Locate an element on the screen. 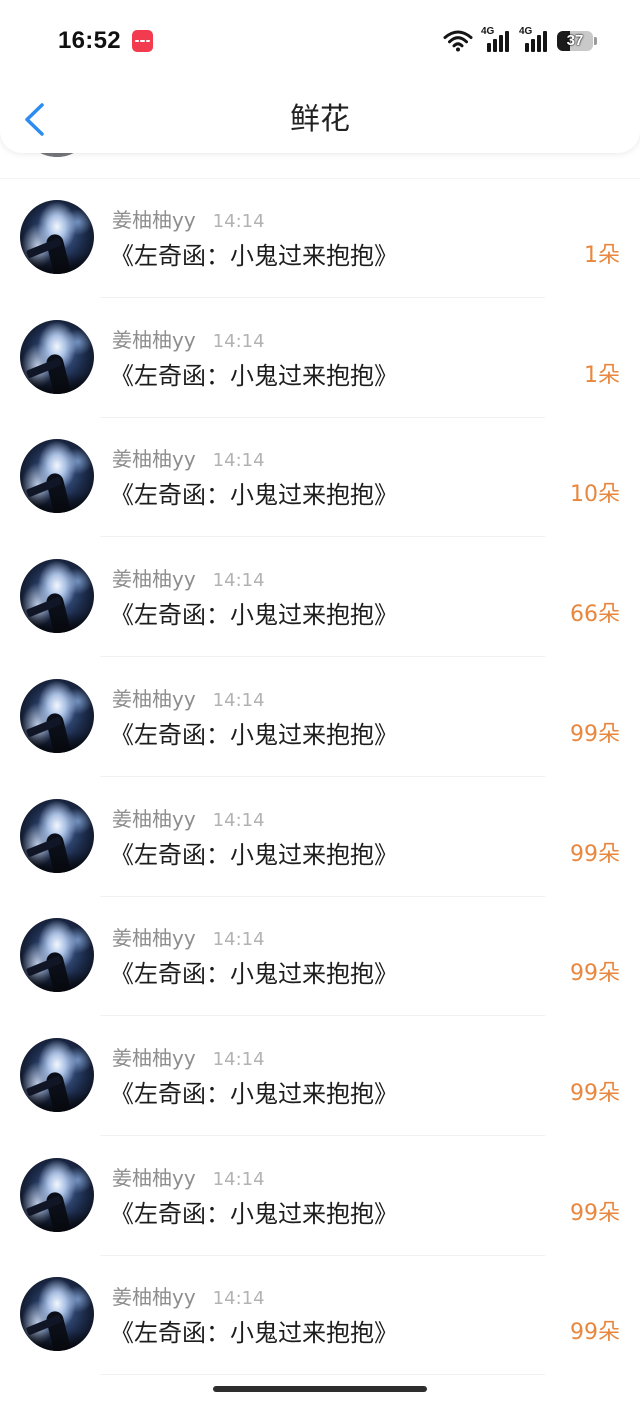  cellular-signal-sim1: 4G is located at coordinates (496, 40).